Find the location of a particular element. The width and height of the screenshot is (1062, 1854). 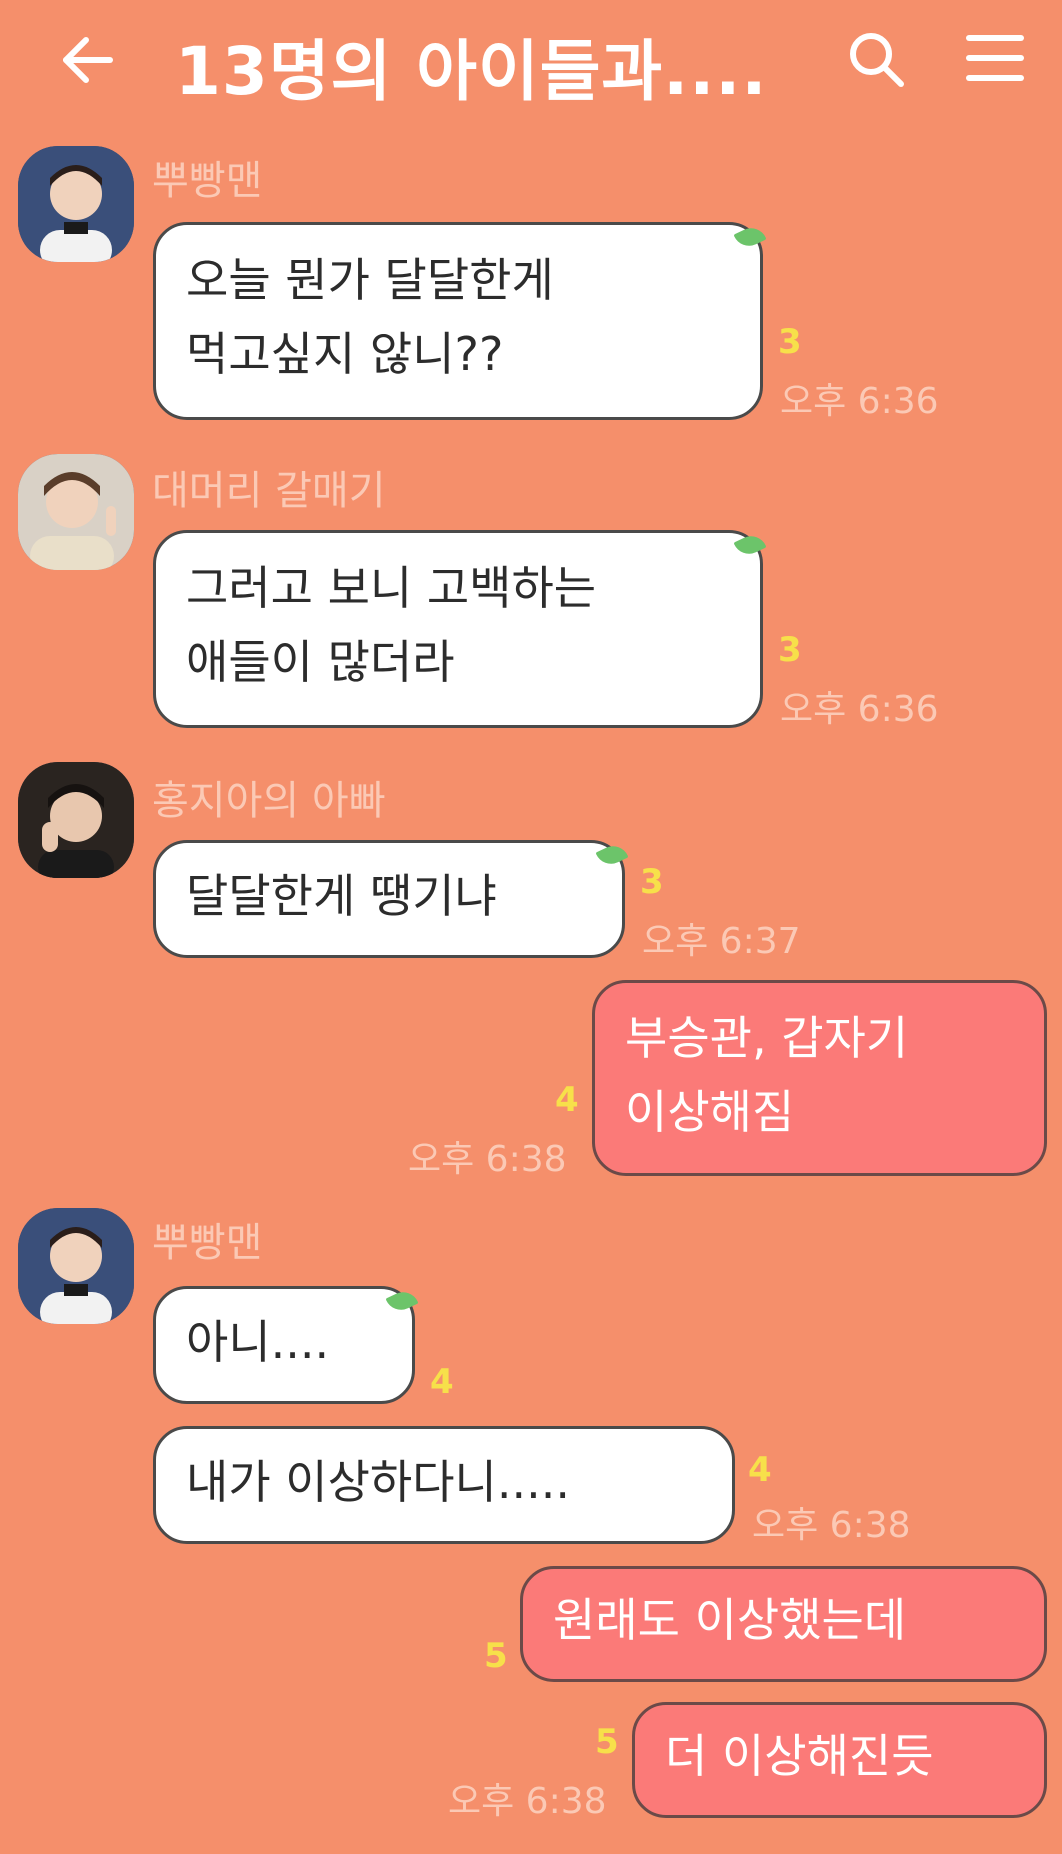

message-line: 애들이 많더라 is located at coordinates (320, 662).